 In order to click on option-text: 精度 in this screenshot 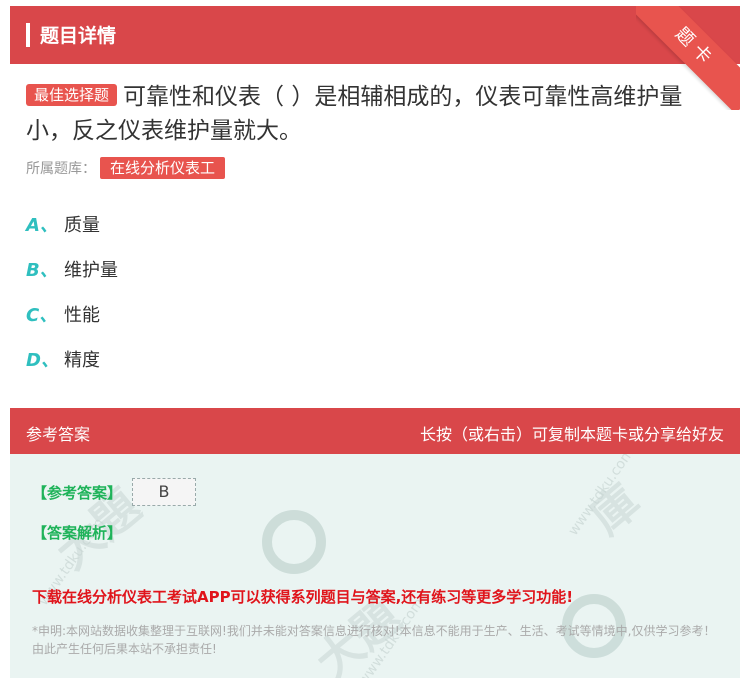, I will do `click(82, 360)`.